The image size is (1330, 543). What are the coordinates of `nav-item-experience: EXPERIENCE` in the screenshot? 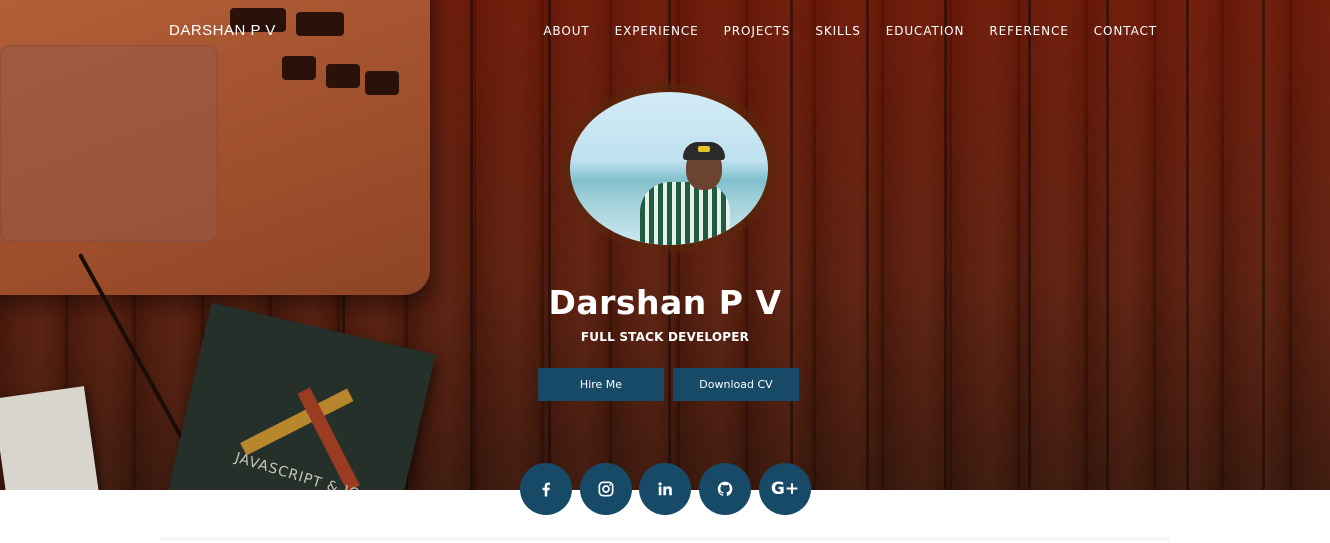 It's located at (657, 31).